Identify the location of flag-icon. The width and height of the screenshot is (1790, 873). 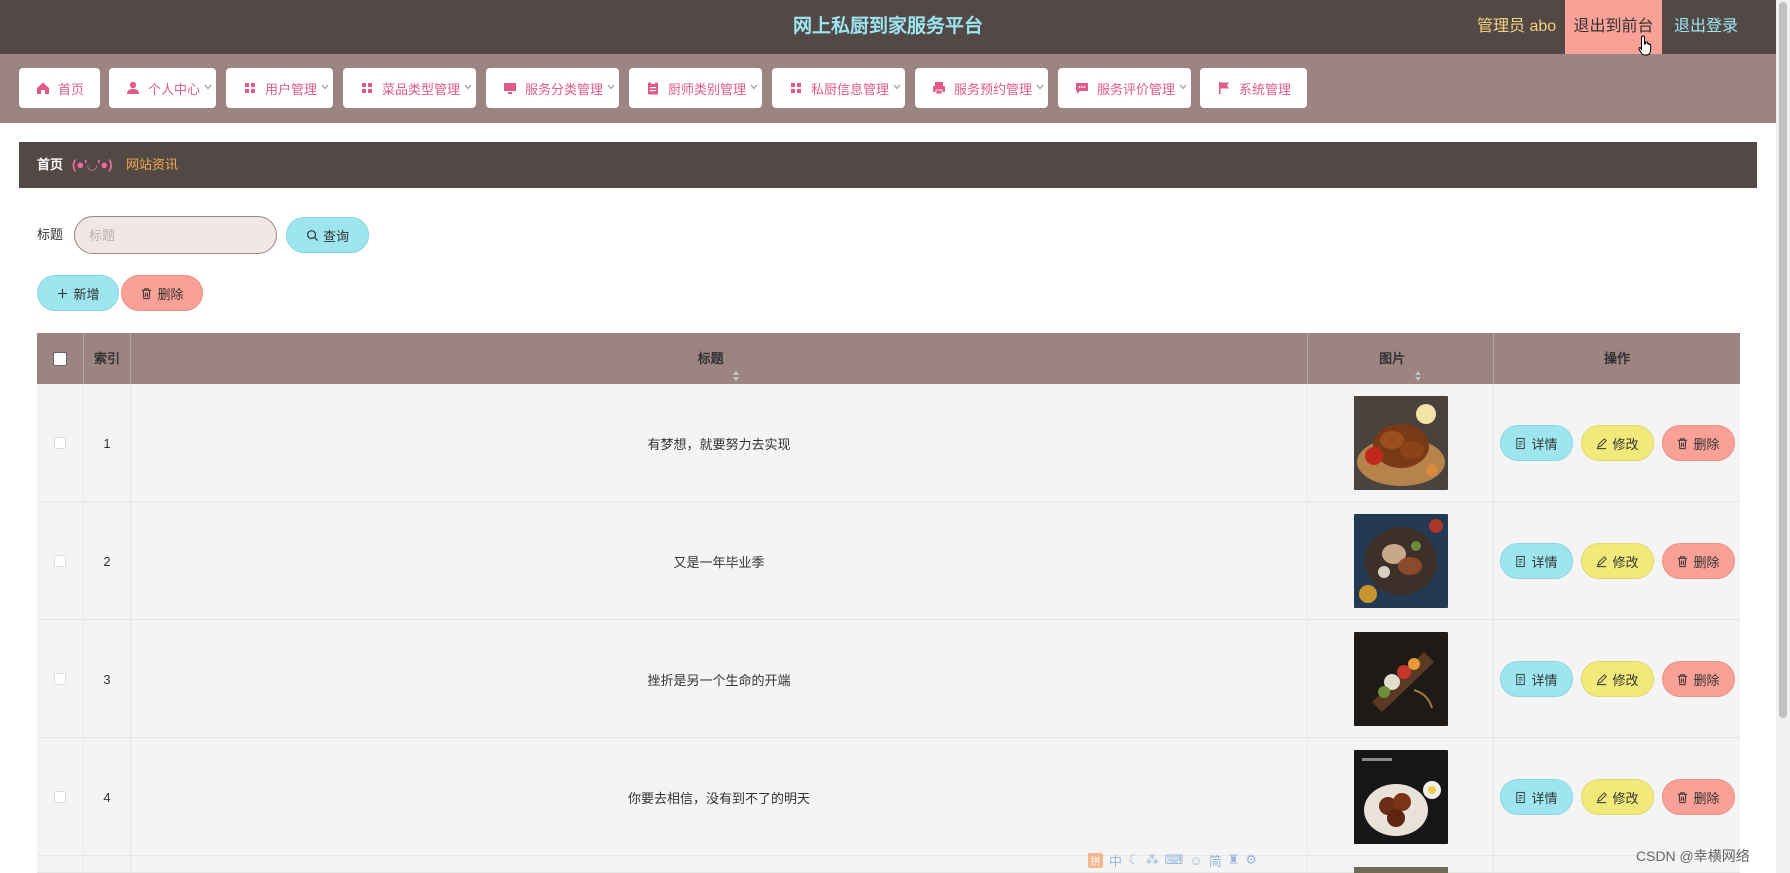
(1224, 88).